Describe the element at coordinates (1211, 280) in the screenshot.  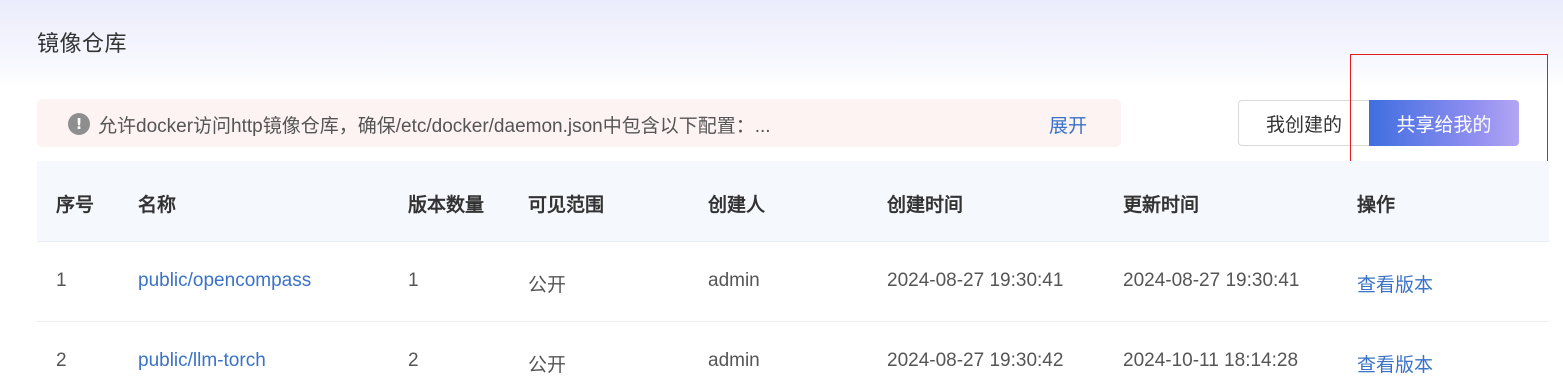
I see `updated-at: 2024-08-27 19:30:41` at that location.